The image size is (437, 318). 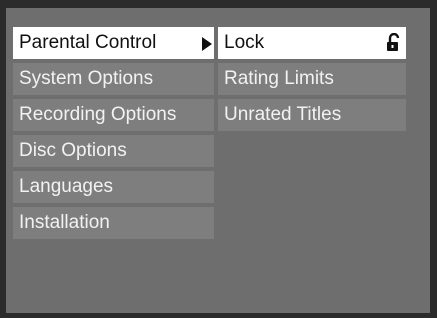 What do you see at coordinates (98, 114) in the screenshot?
I see `menu-item-label: Recording Options` at bounding box center [98, 114].